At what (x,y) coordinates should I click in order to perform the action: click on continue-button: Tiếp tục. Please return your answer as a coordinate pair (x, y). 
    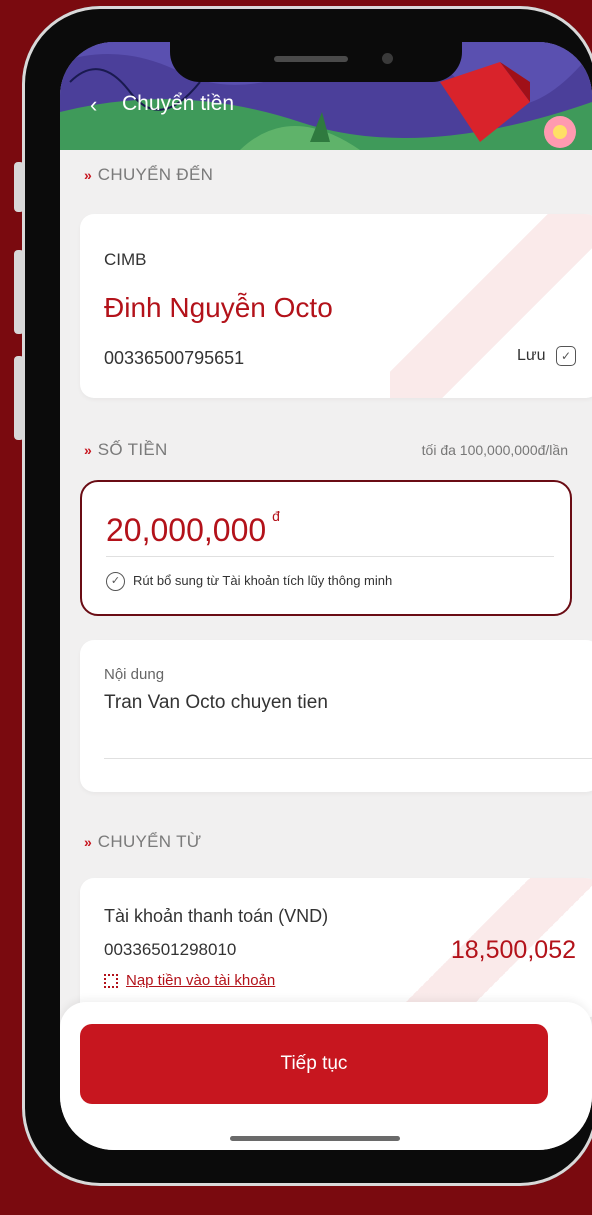
    Looking at the image, I should click on (314, 1064).